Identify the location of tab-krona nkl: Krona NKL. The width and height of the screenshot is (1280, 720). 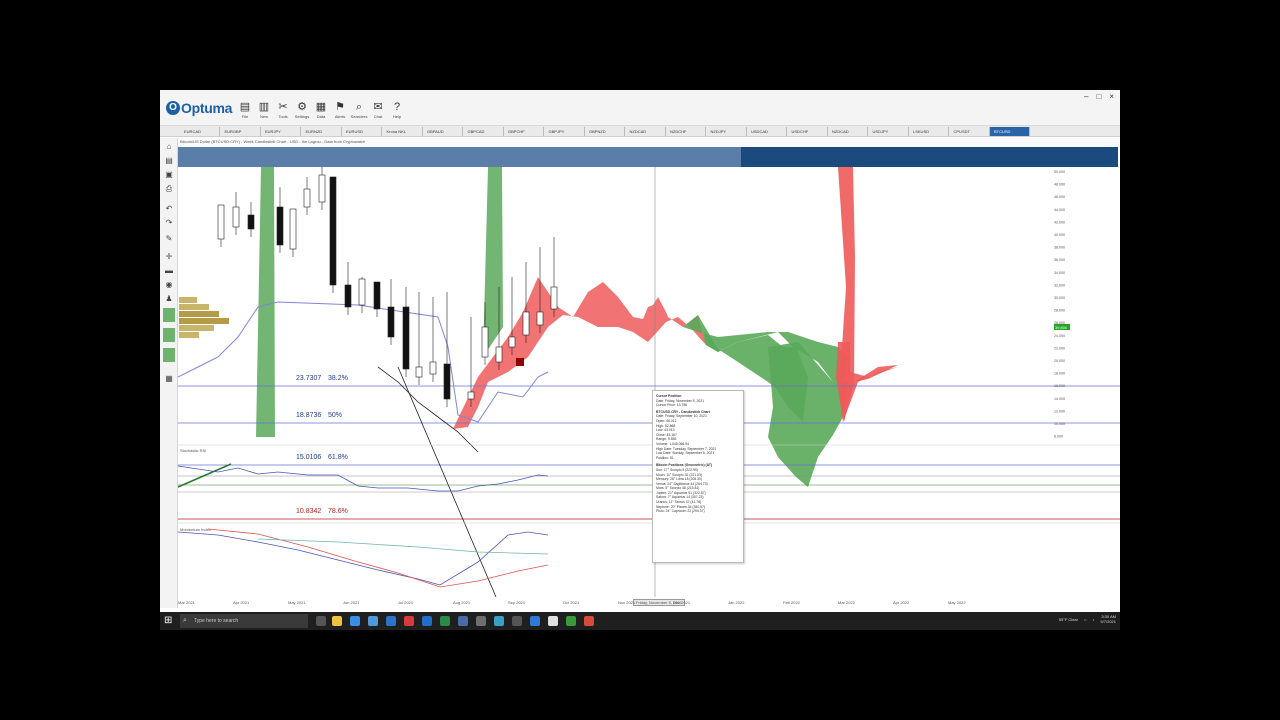
(403, 131).